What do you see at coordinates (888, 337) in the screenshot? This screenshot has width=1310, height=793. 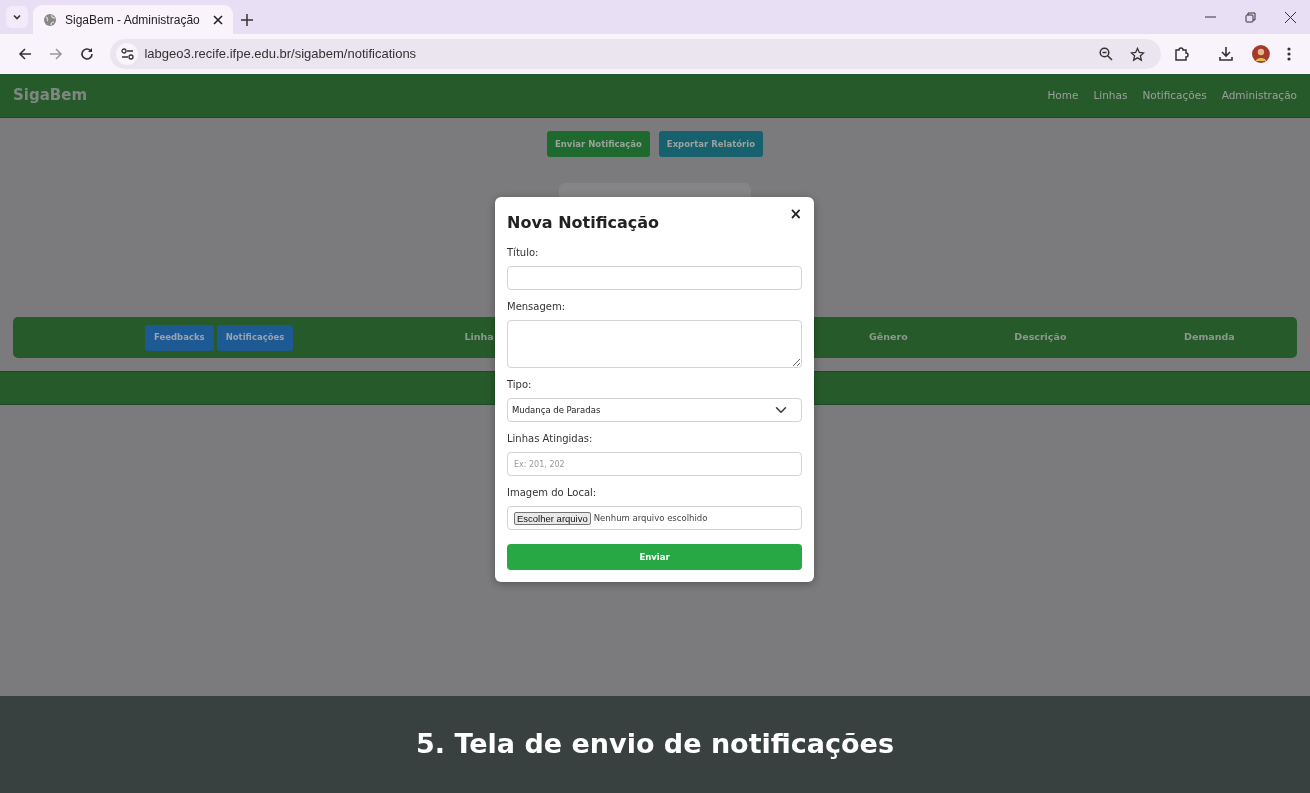 I see `column-header: Gênero` at bounding box center [888, 337].